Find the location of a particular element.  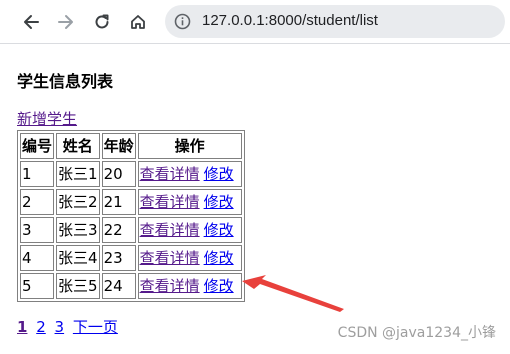

cell-age: 22 is located at coordinates (118, 230).